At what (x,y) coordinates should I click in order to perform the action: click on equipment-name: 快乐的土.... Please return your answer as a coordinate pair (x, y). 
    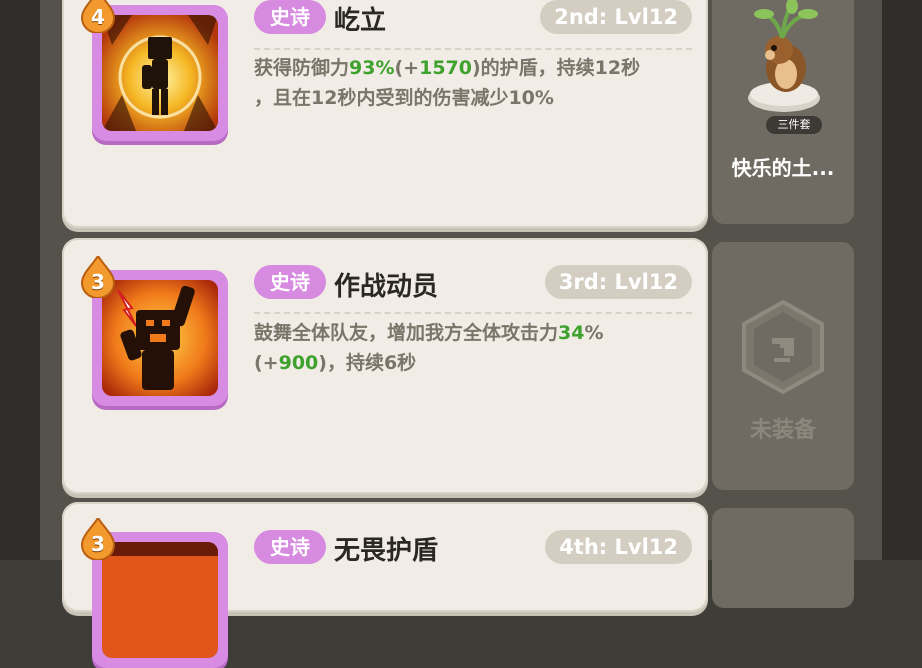
    Looking at the image, I should click on (783, 168).